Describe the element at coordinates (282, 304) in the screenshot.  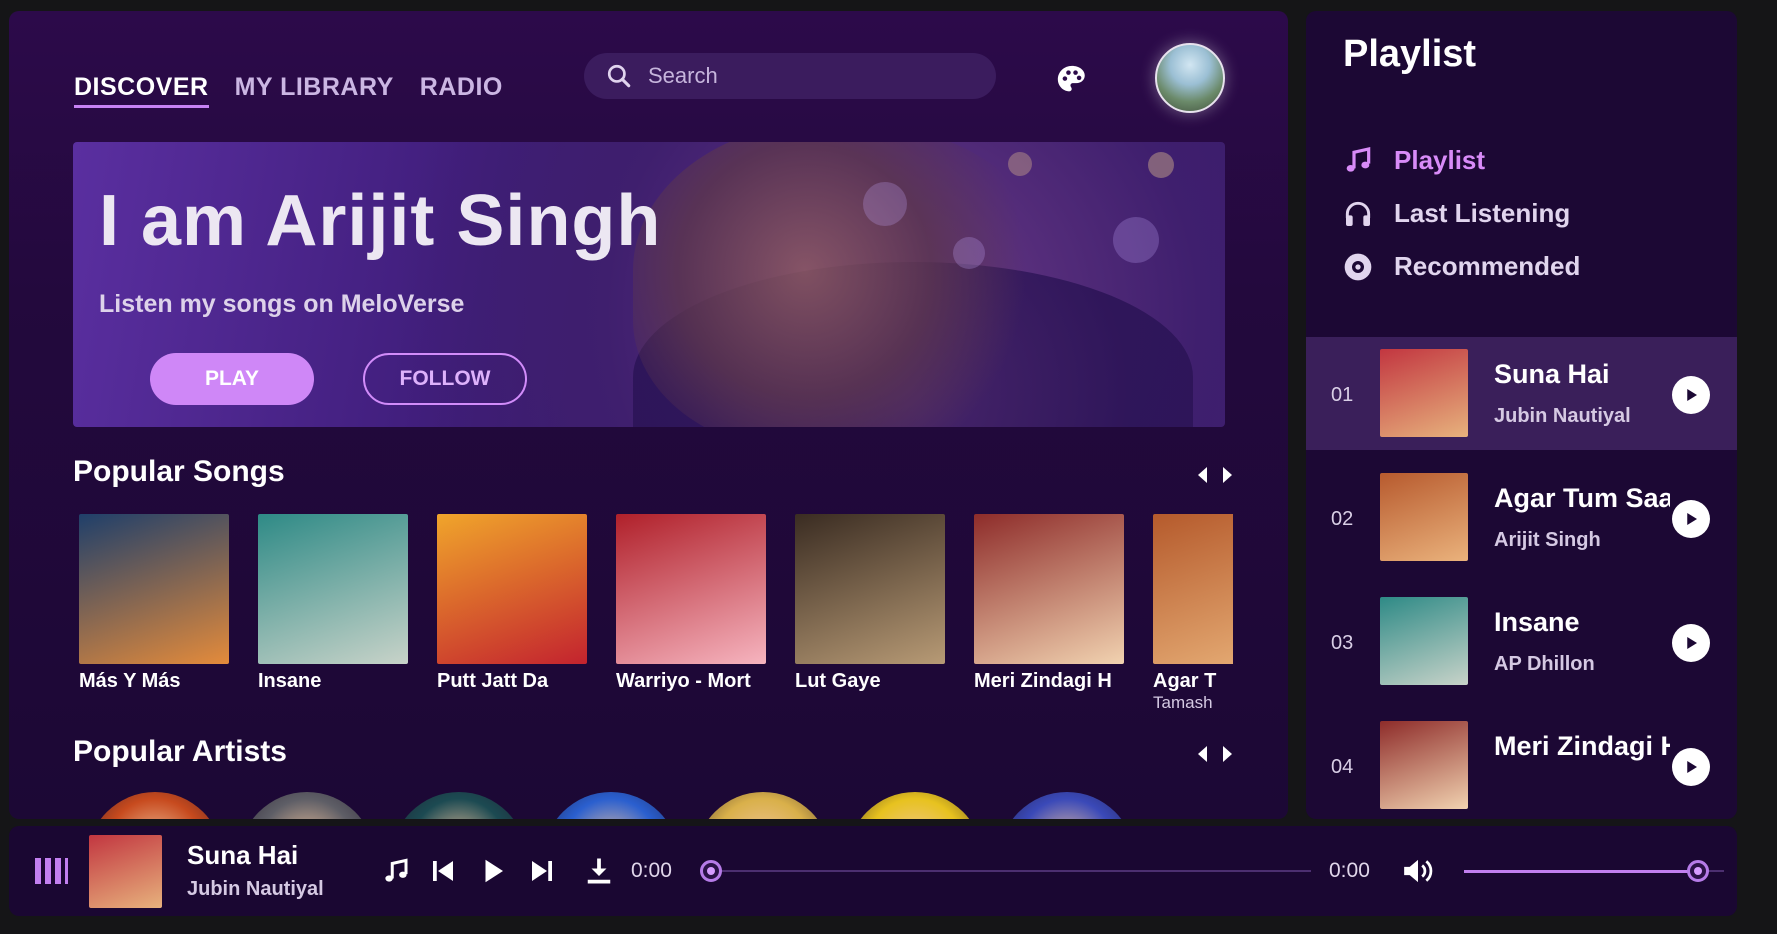
I see `hero-subtitle: Listen my songs on MeloVerse` at that location.